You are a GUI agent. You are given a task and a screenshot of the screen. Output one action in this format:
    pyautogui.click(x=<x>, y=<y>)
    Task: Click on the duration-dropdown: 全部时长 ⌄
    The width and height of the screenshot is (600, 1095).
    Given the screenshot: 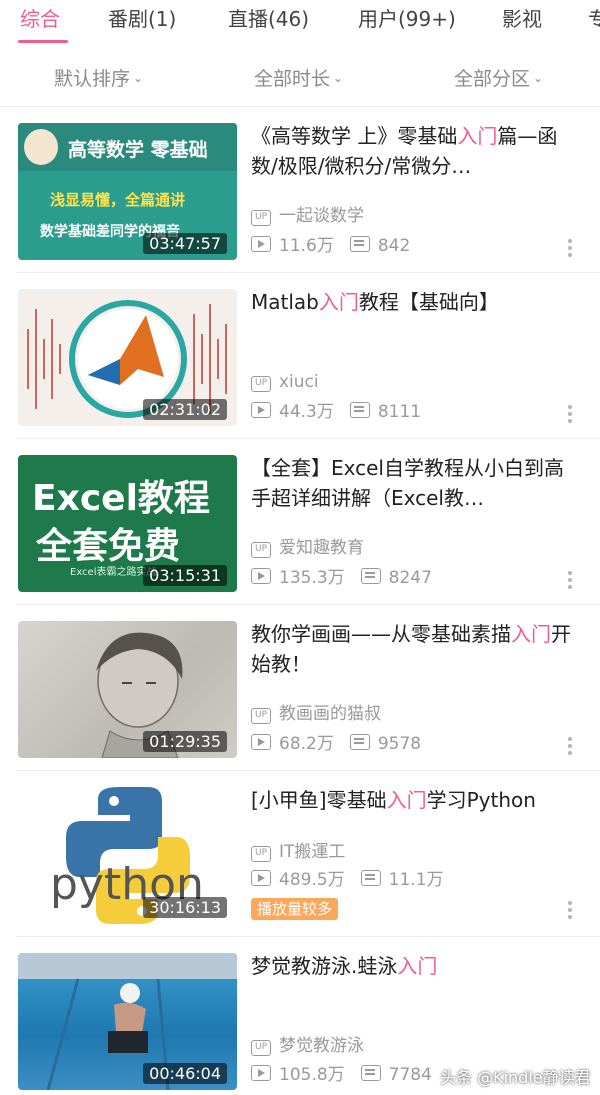 What is the action you would take?
    pyautogui.click(x=298, y=77)
    